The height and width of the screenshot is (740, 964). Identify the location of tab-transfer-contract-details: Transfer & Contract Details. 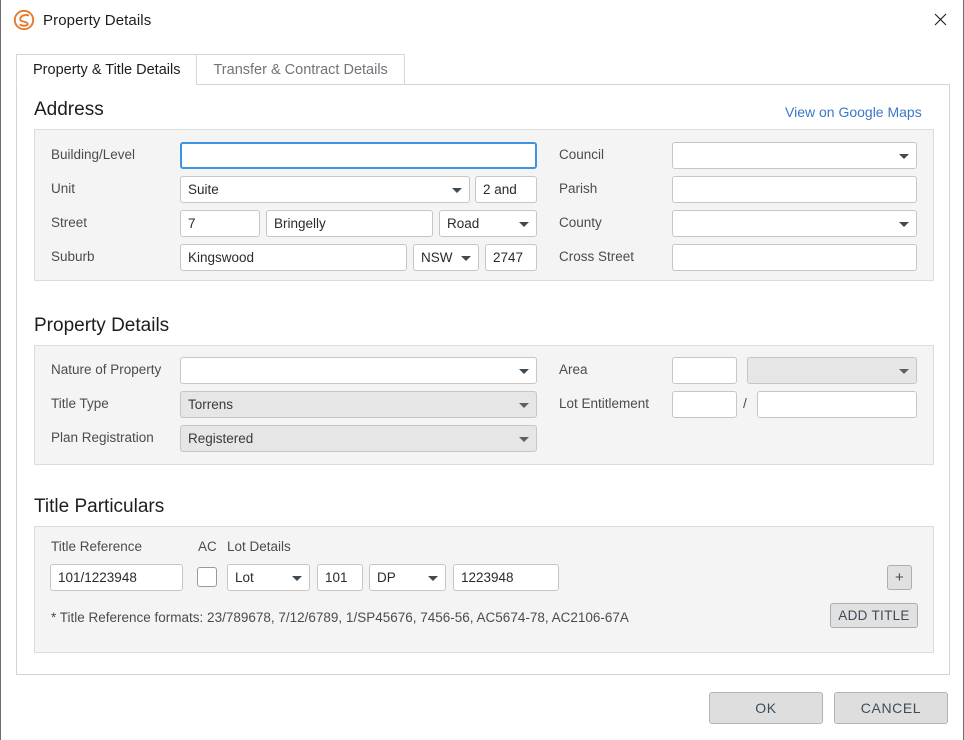
(300, 69).